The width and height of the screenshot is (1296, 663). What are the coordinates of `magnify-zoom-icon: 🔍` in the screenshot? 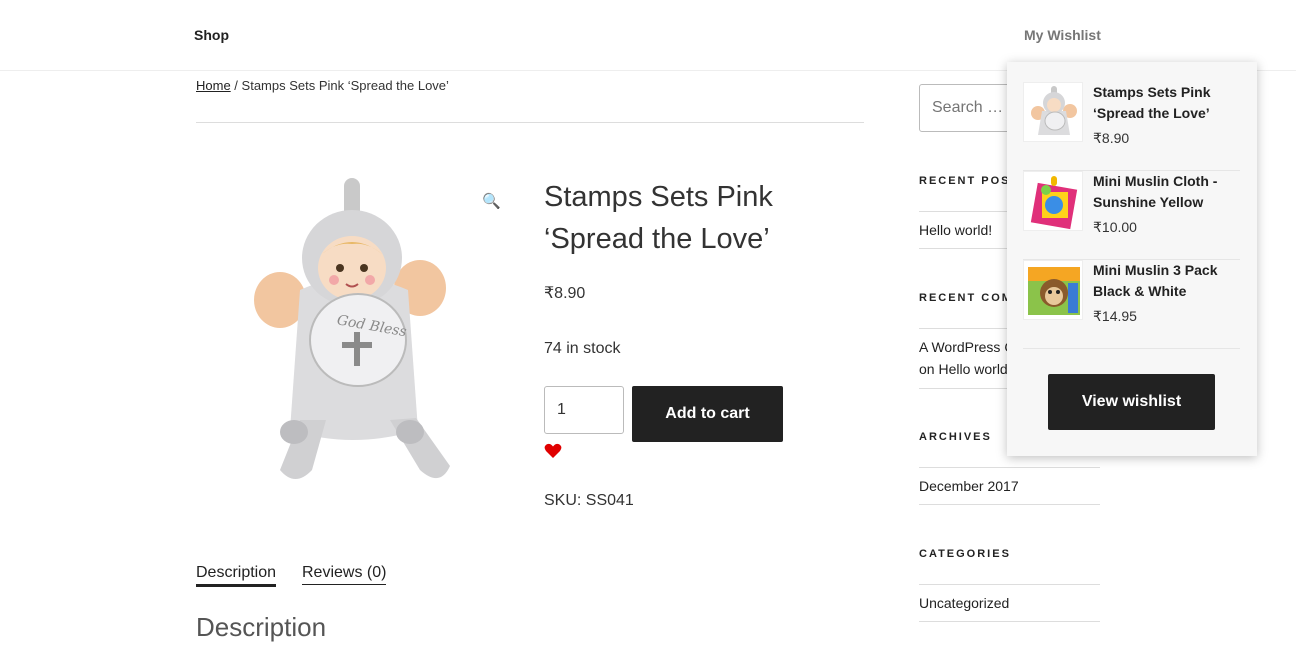 It's located at (491, 201).